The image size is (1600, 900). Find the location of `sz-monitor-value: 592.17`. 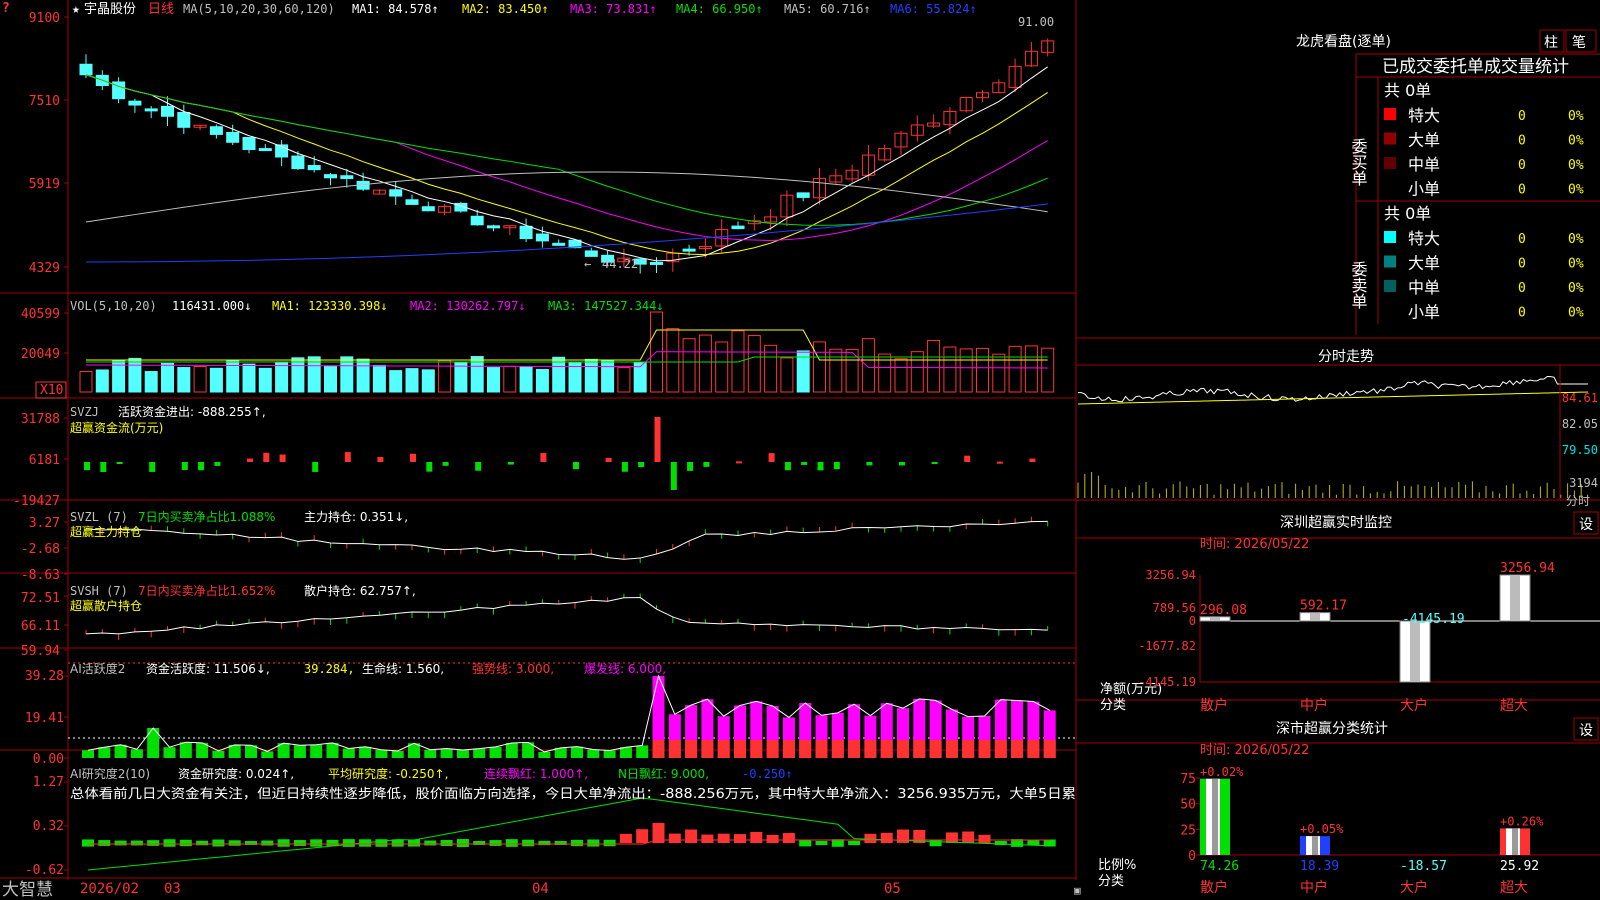

sz-monitor-value: 592.17 is located at coordinates (1323, 606).